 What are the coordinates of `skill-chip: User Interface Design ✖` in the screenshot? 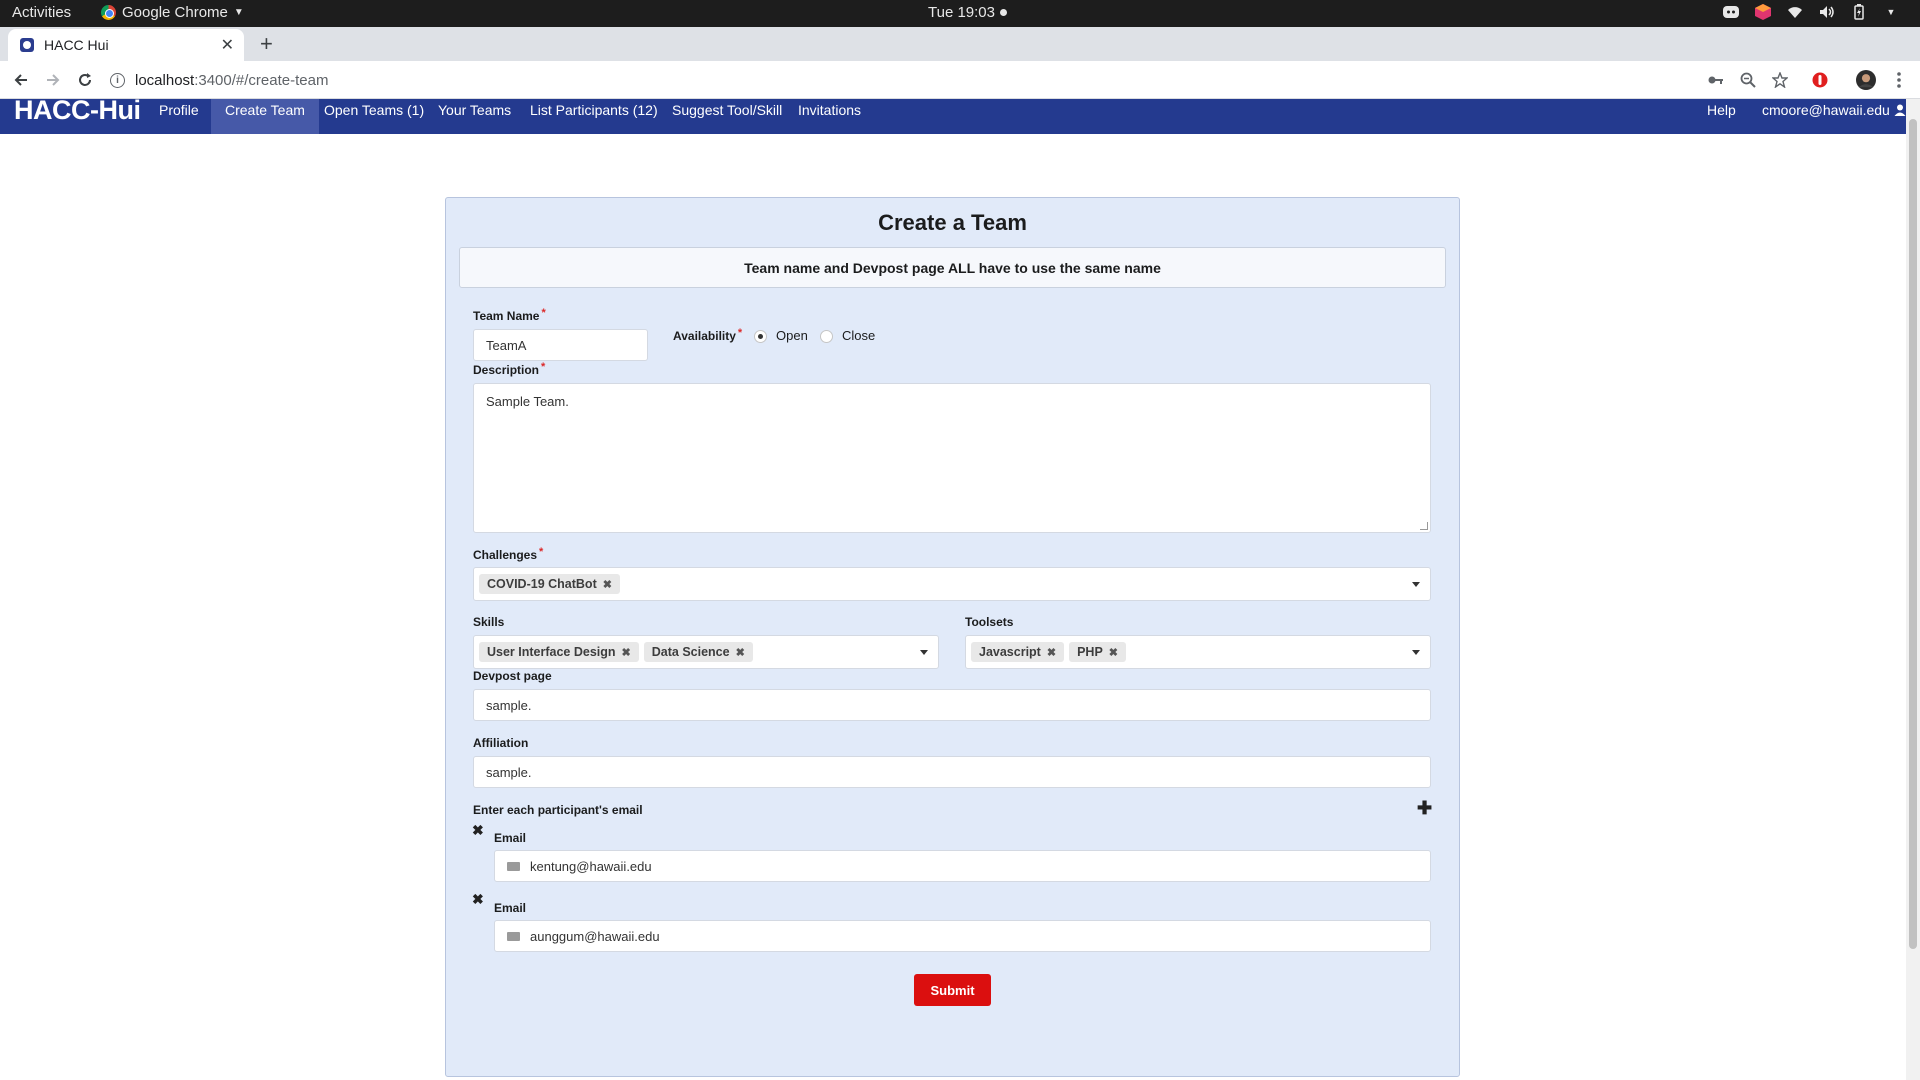 It's located at (559, 652).